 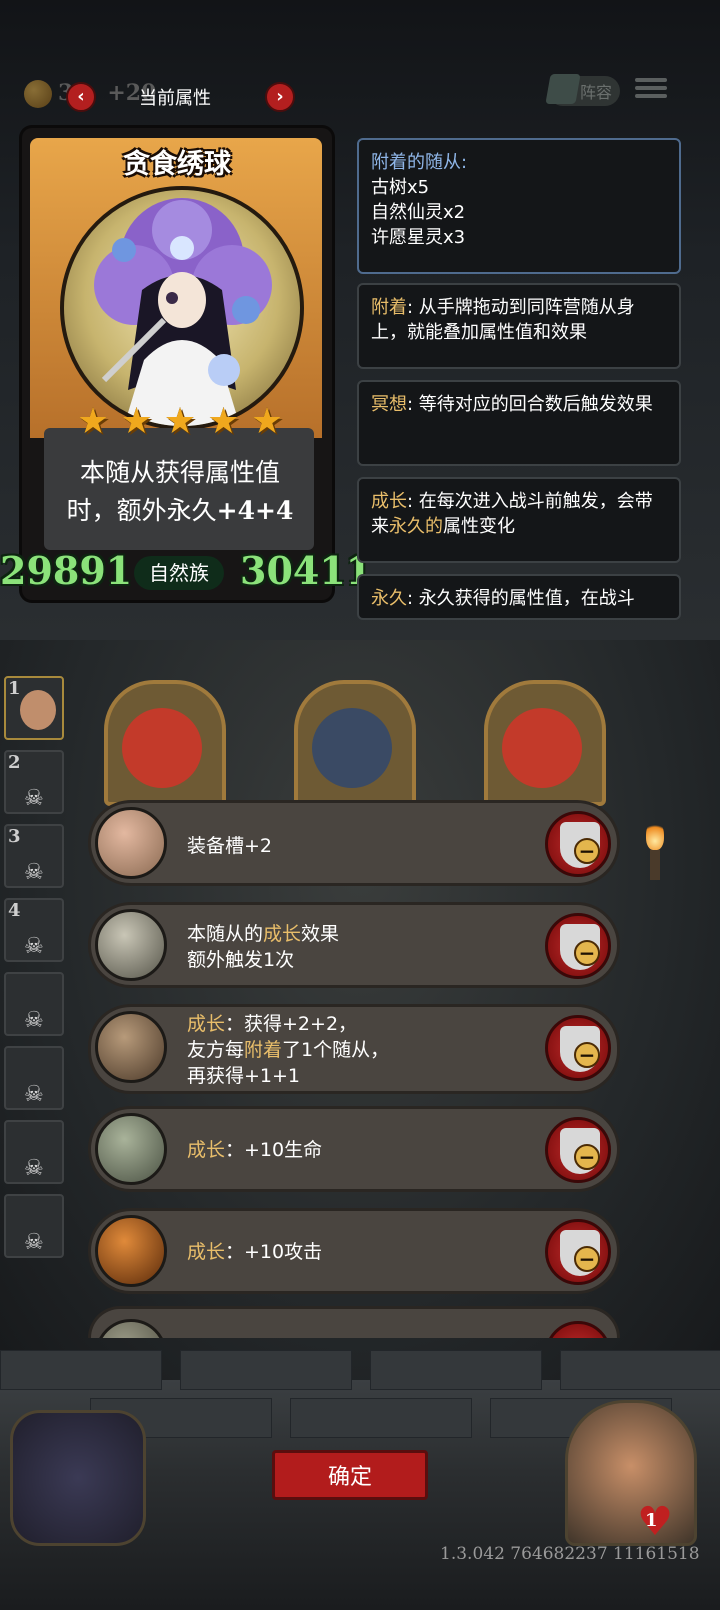 What do you see at coordinates (34, 930) in the screenshot?
I see `team-slot: 4 ☠` at bounding box center [34, 930].